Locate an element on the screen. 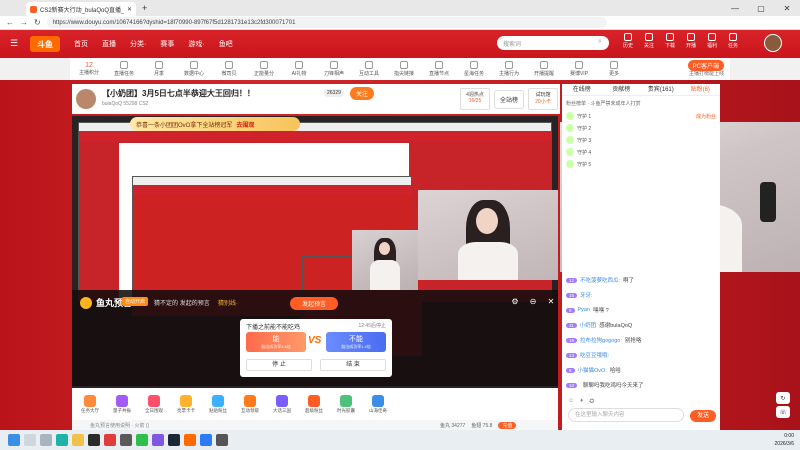 The width and height of the screenshot is (800, 450). chat-message: 15 牙牙: is located at coordinates (581, 295).